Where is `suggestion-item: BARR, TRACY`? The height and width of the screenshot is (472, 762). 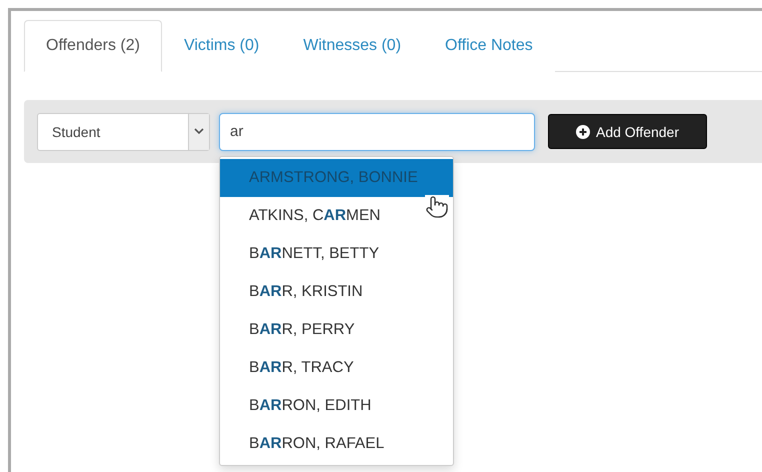 suggestion-item: BARR, TRACY is located at coordinates (336, 368).